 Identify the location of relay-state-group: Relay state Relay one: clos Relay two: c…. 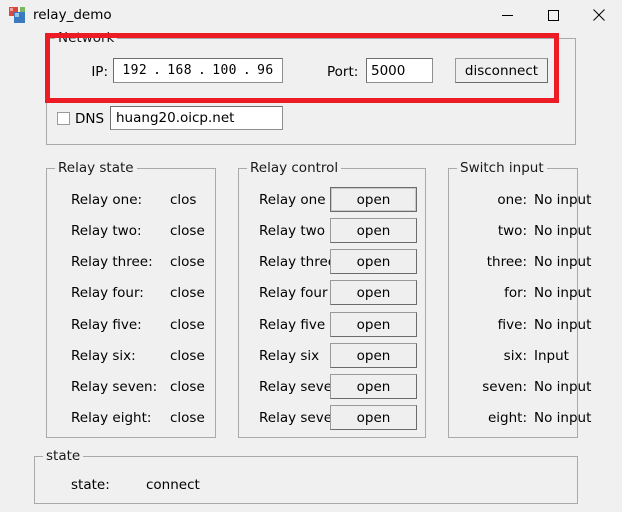
(131, 299).